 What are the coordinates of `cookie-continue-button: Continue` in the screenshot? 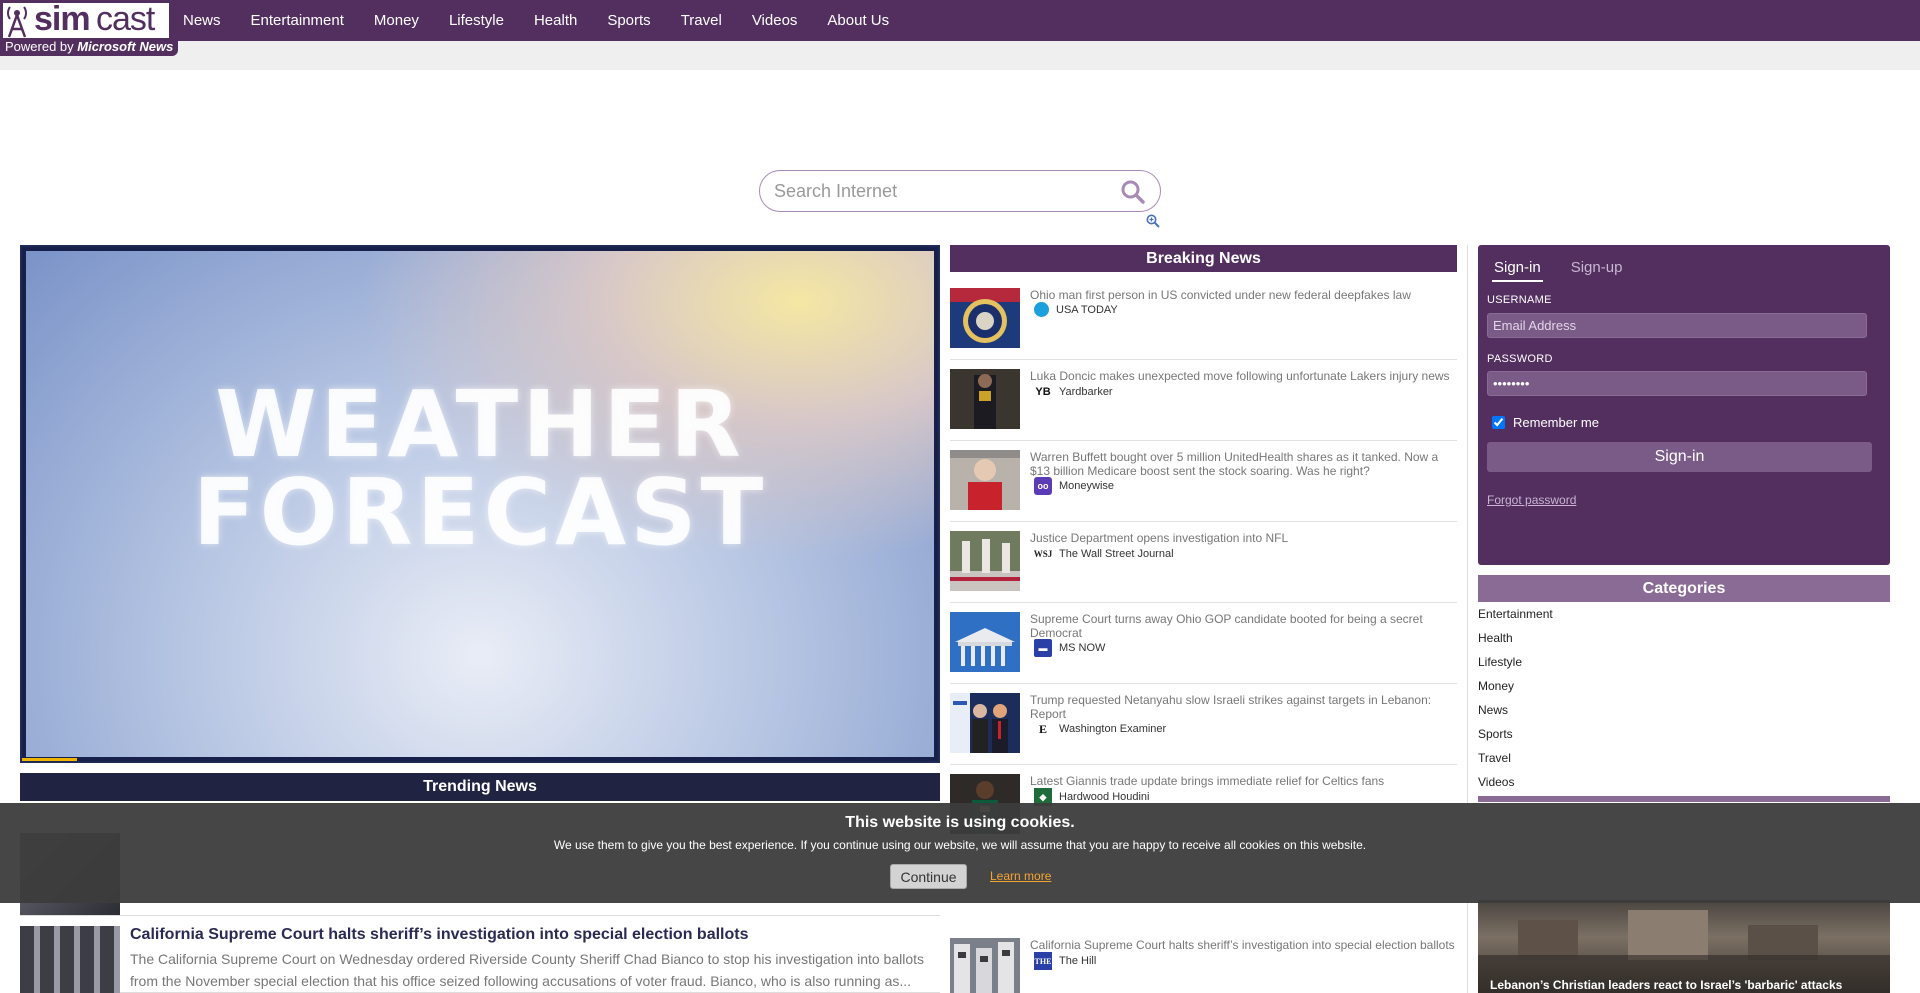 It's located at (928, 876).